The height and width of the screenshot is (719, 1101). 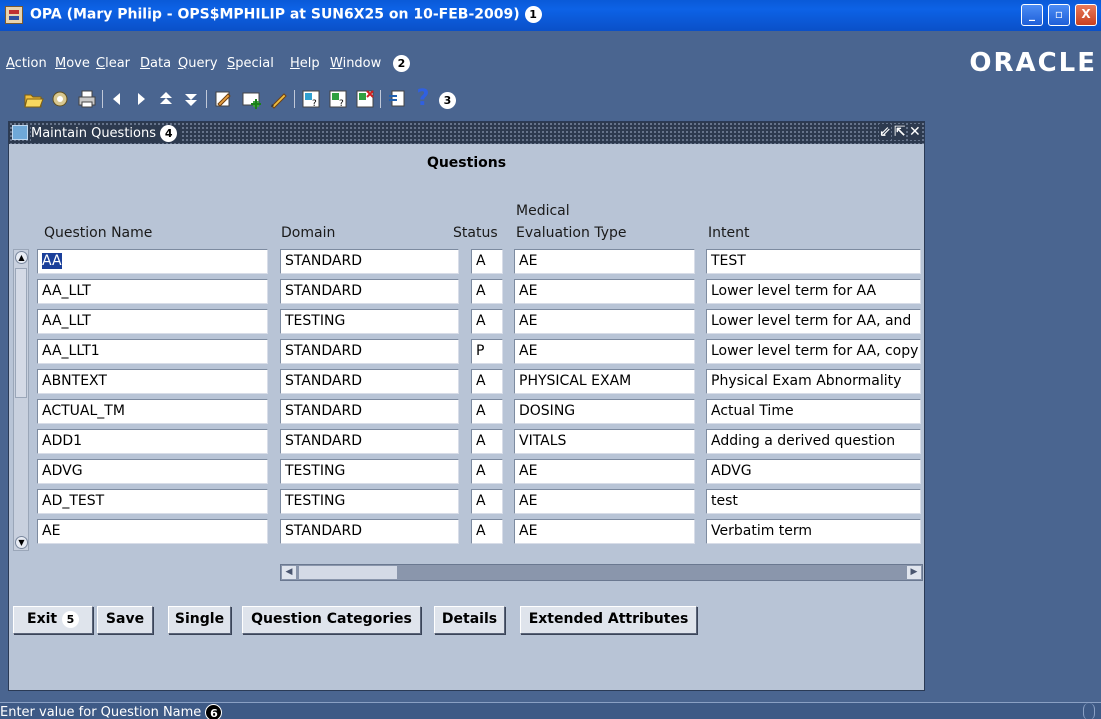 What do you see at coordinates (813, 291) in the screenshot?
I see `intent-field: Lower level term for AA` at bounding box center [813, 291].